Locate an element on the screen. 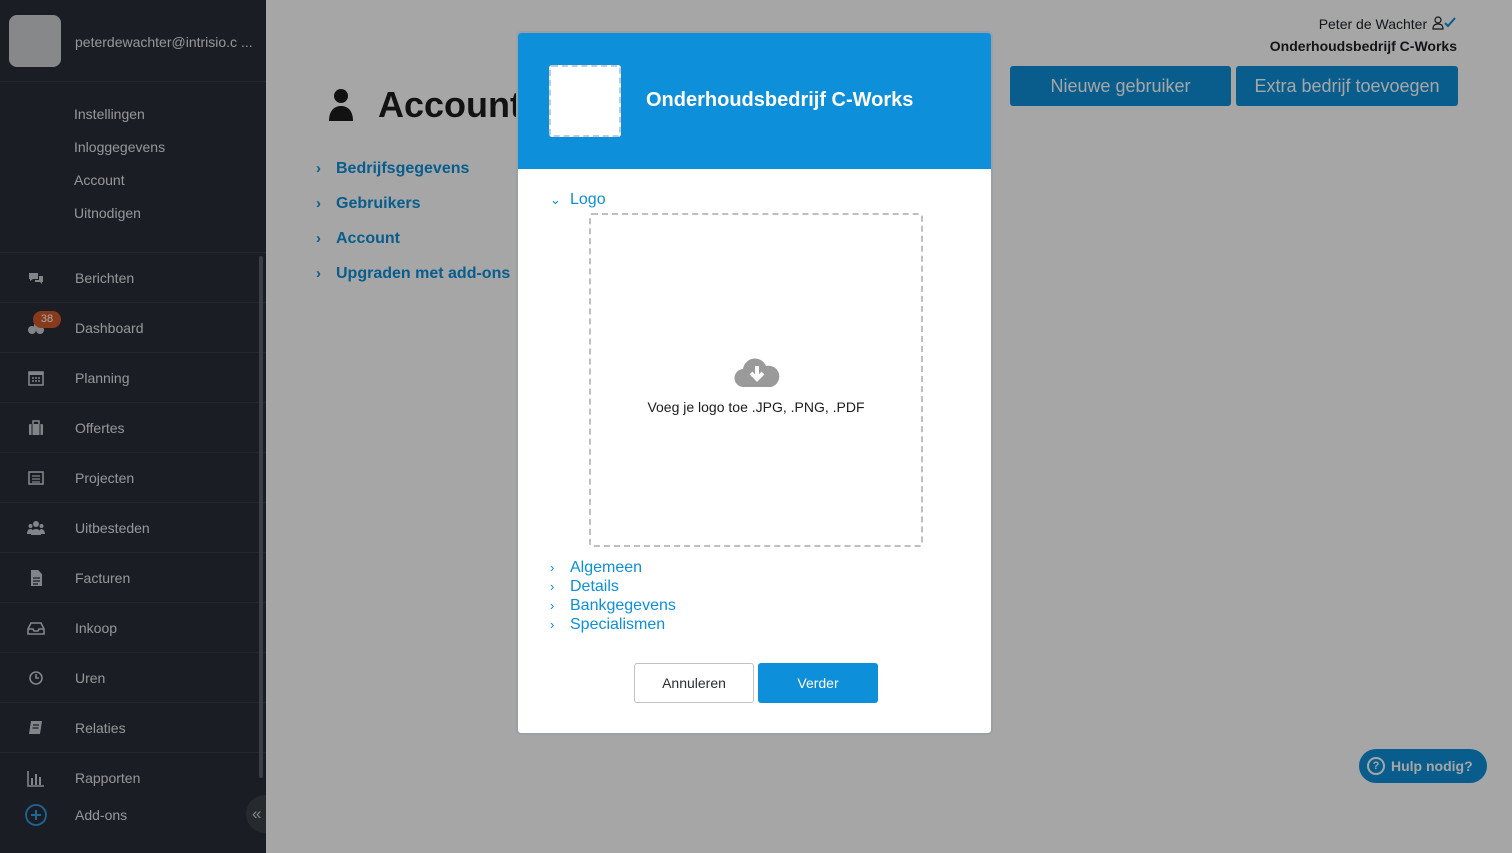 This screenshot has height=853, width=1512. section-algemeen: › Algemeen is located at coordinates (596, 568).